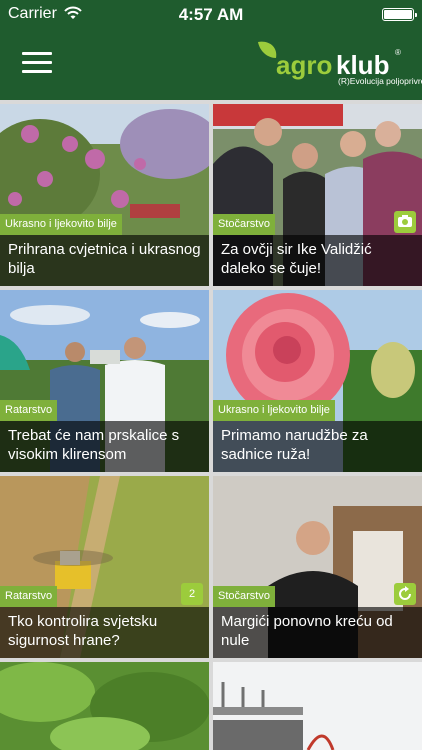 Image resolution: width=422 pixels, height=750 pixels. I want to click on comment-count-badge: 2, so click(192, 594).